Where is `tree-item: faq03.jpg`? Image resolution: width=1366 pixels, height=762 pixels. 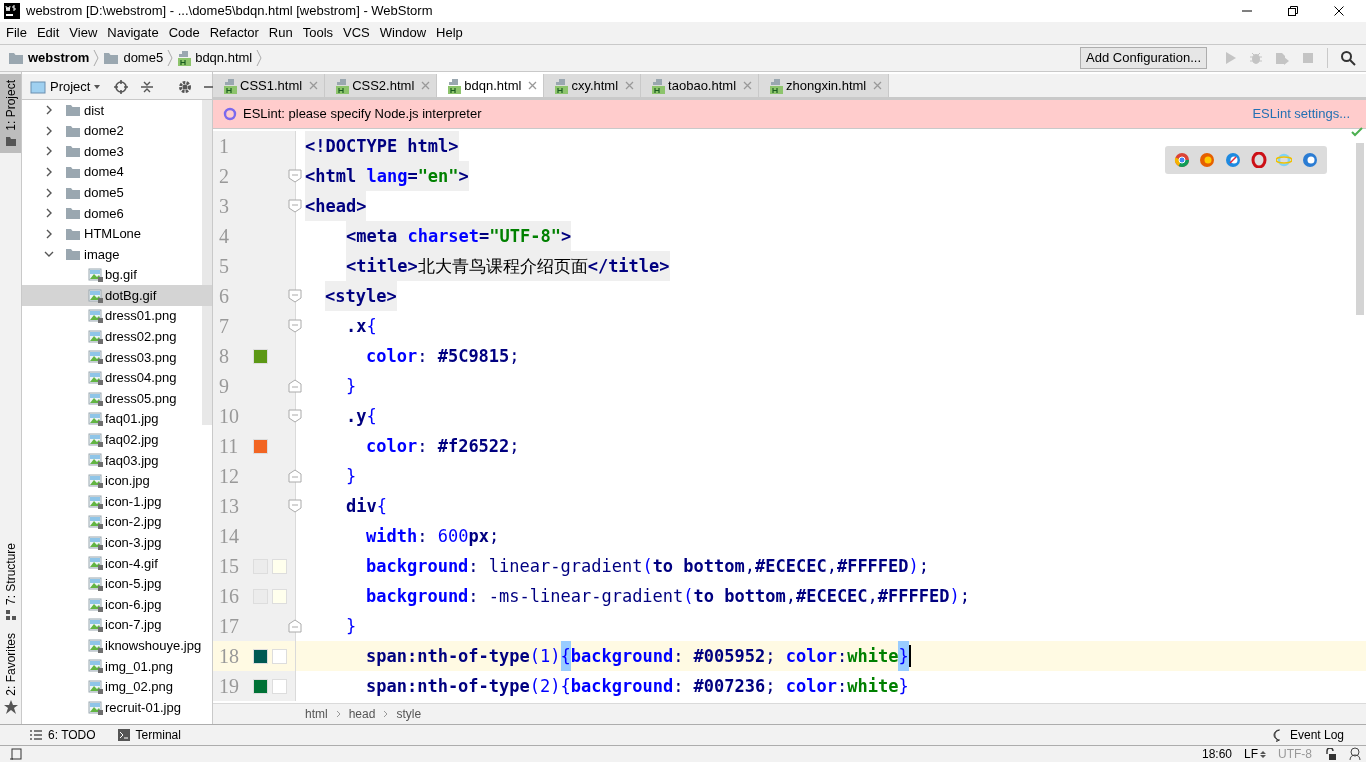 tree-item: faq03.jpg is located at coordinates (117, 460).